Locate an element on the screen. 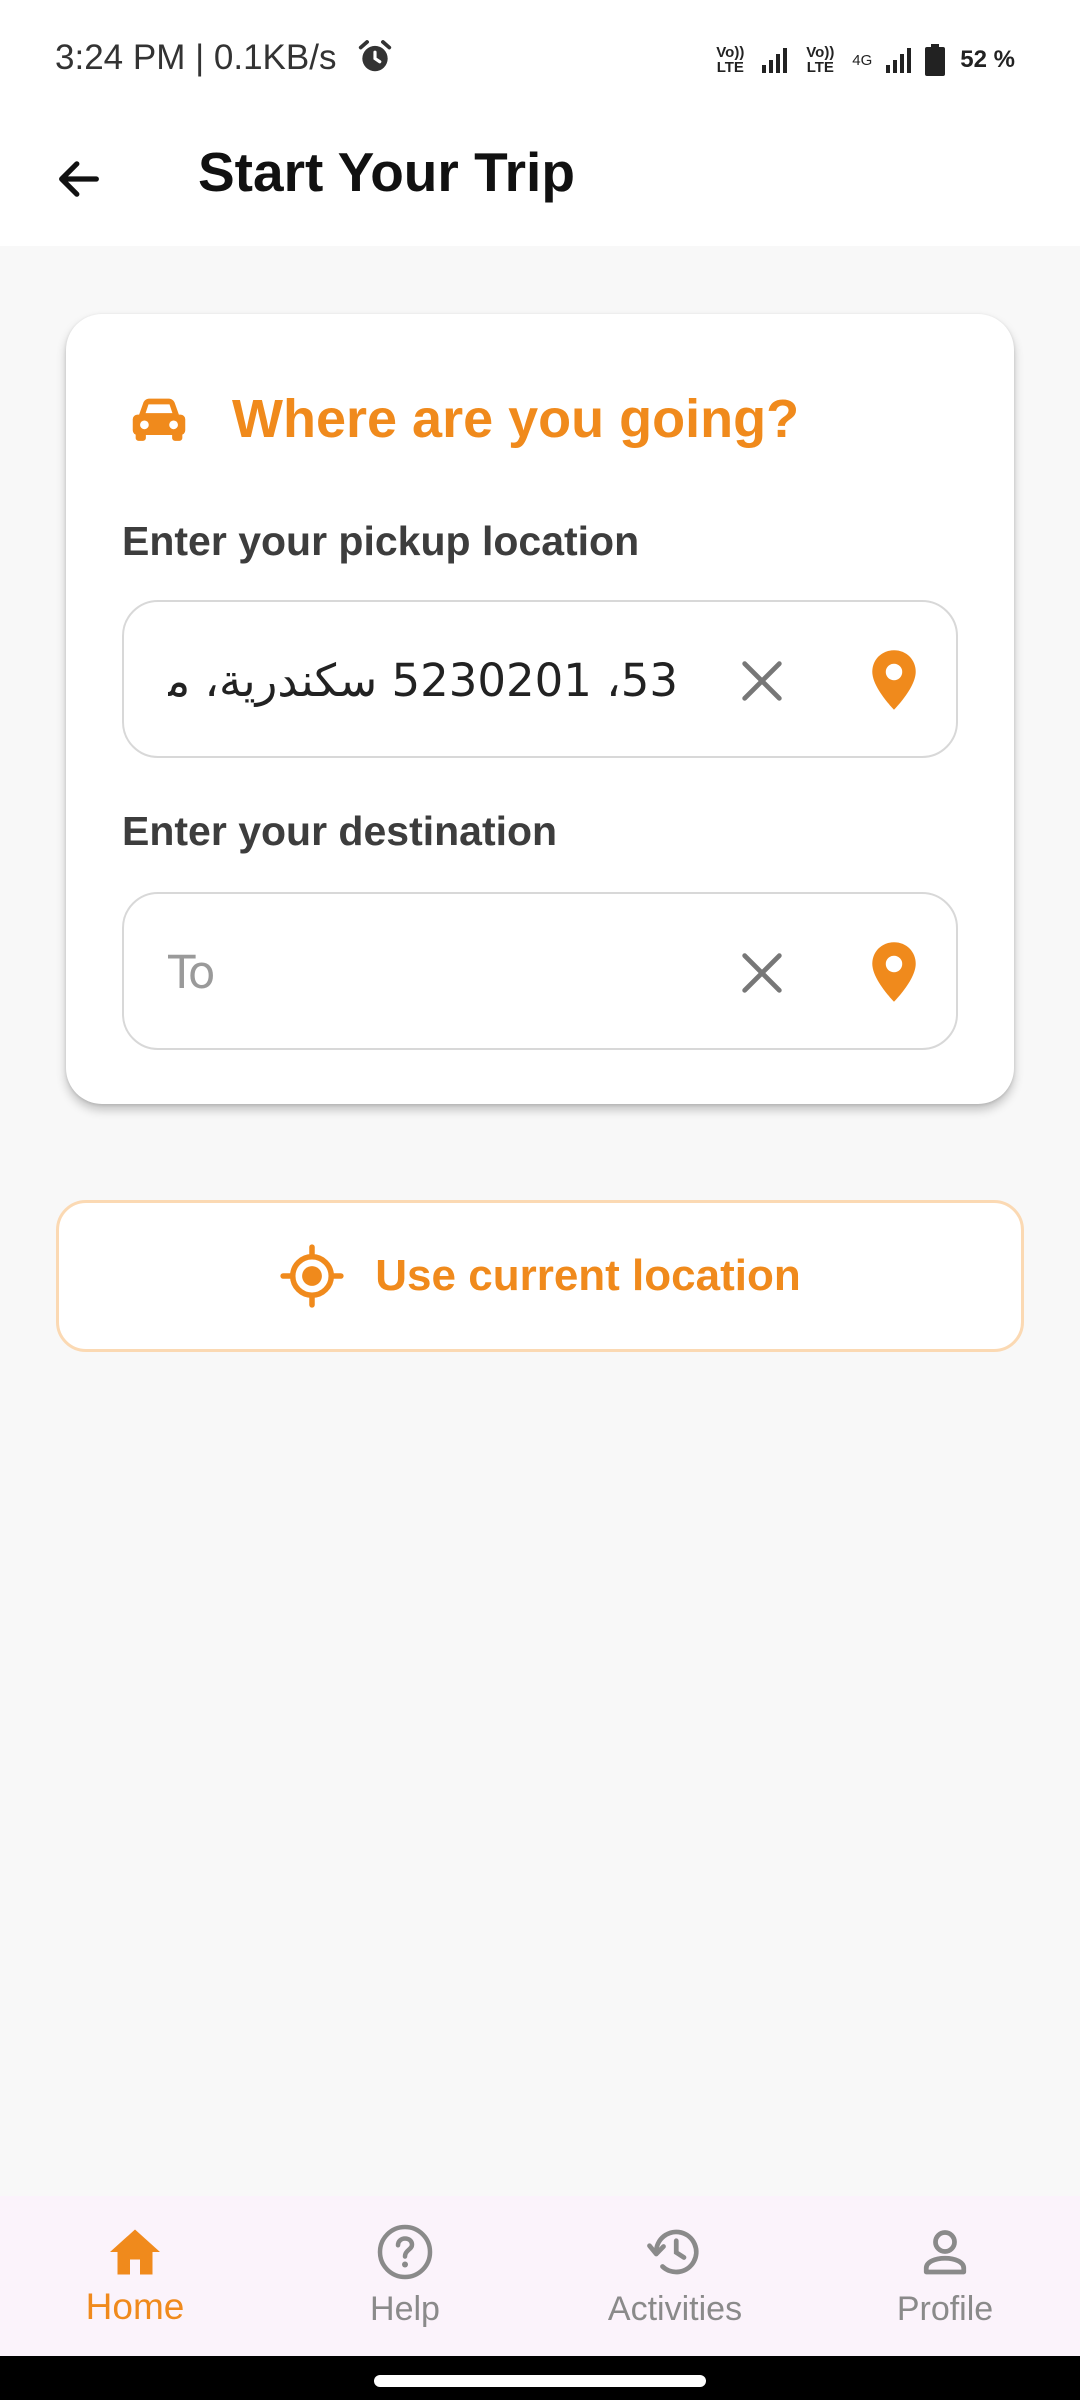 This screenshot has width=1080, height=2400. card-title: Where are you going? is located at coordinates (516, 419).